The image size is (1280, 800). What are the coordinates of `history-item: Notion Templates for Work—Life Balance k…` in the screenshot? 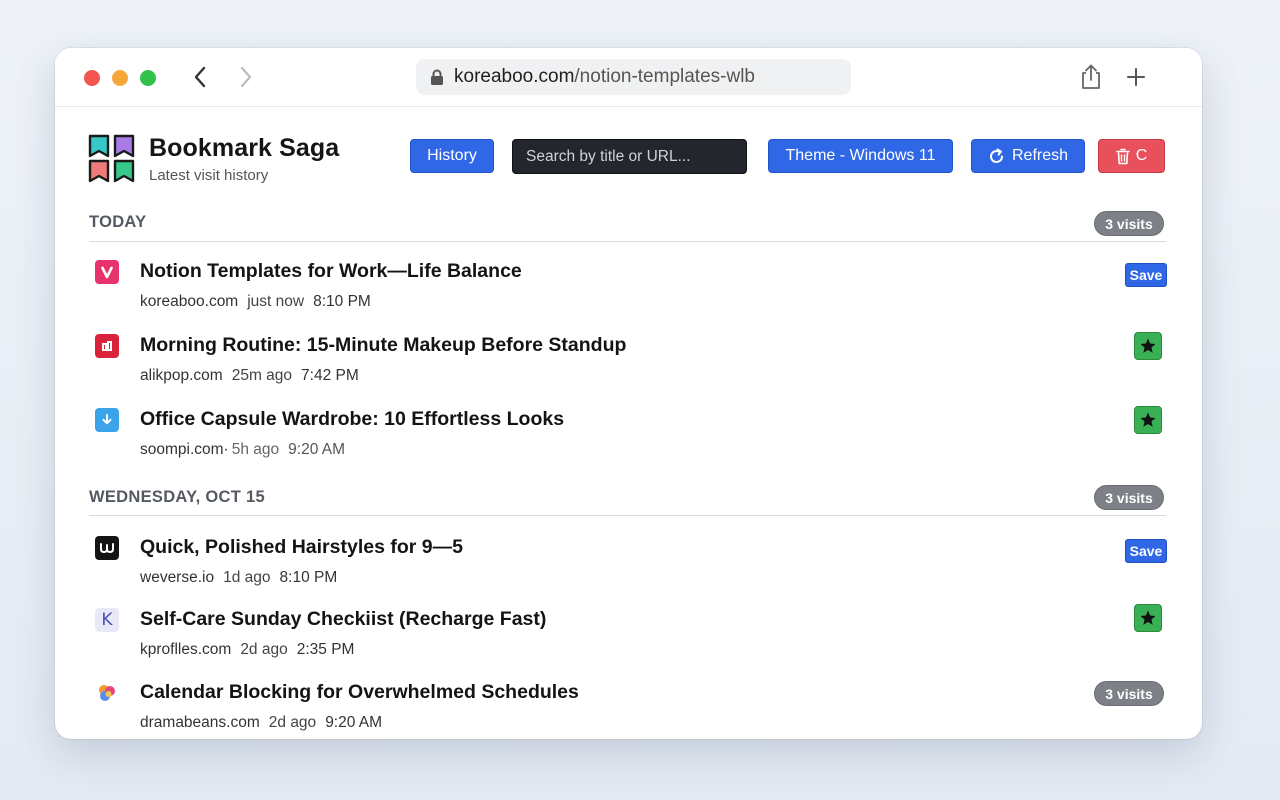 It's located at (629, 290).